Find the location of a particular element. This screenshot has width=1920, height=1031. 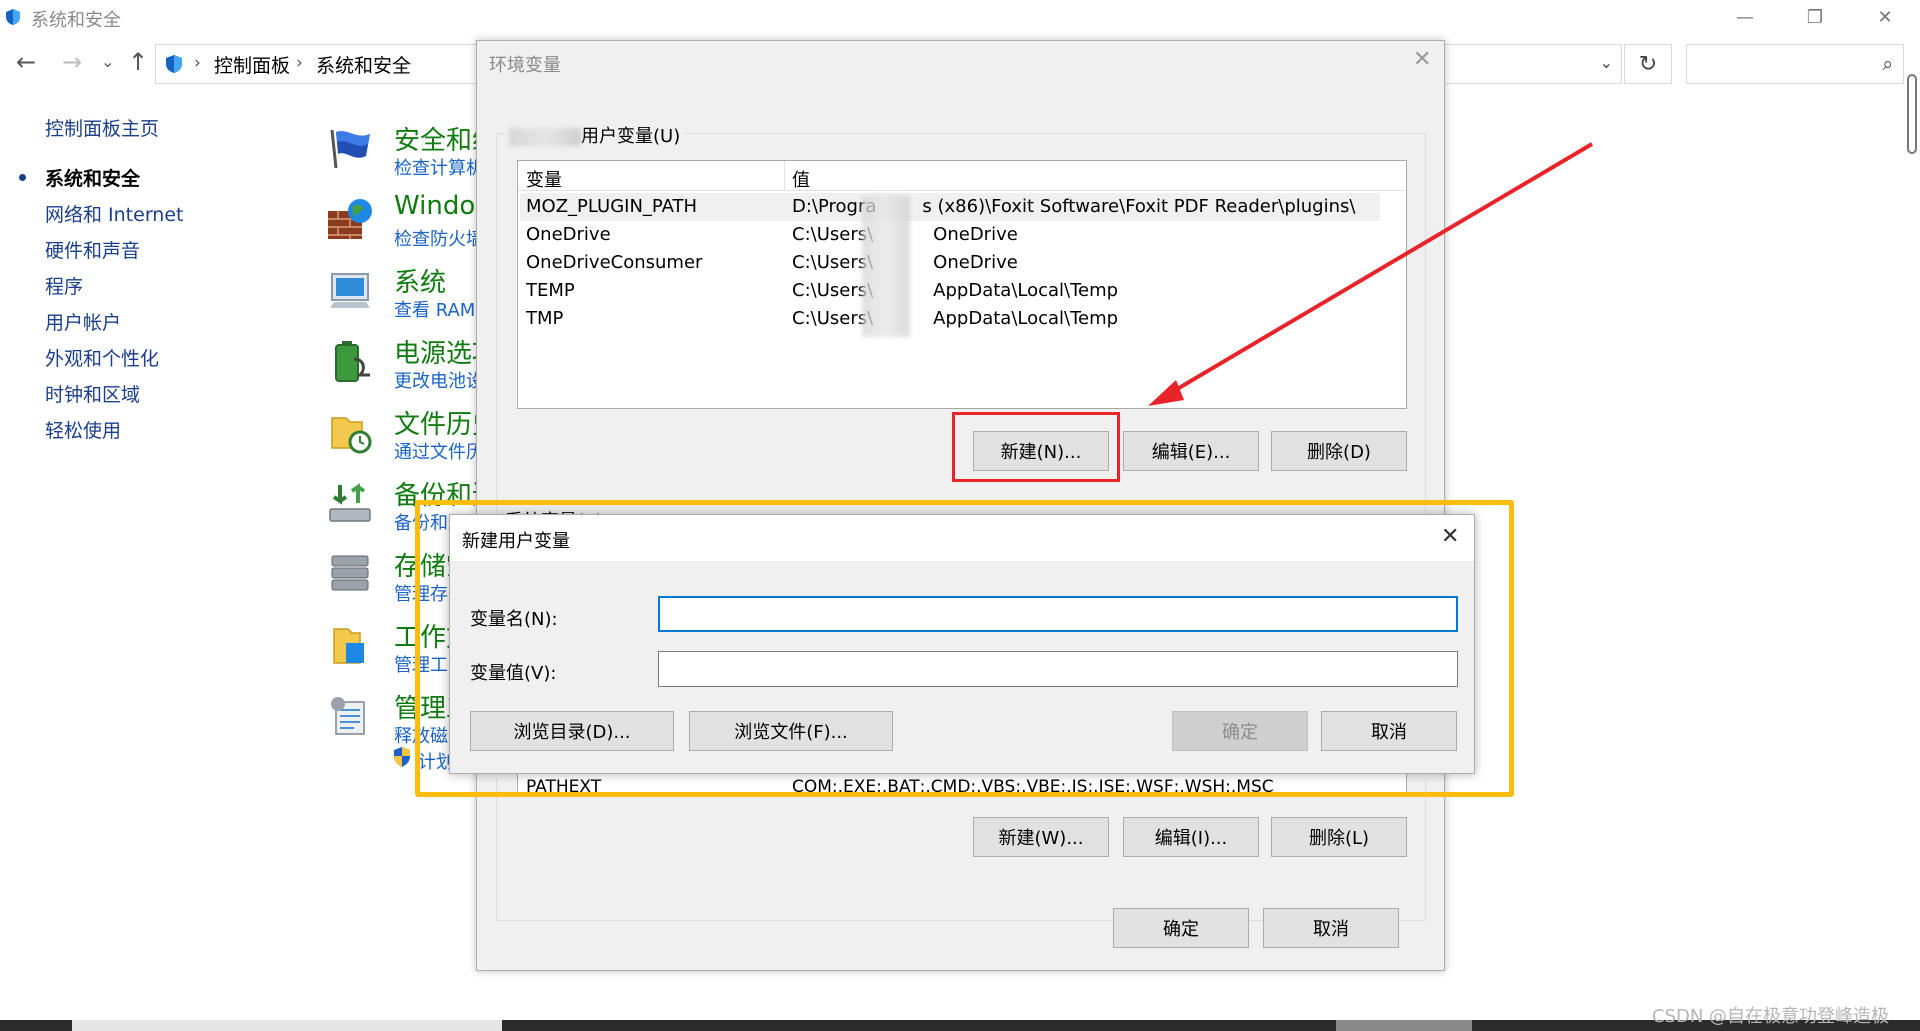

active-bullet is located at coordinates (22, 177).